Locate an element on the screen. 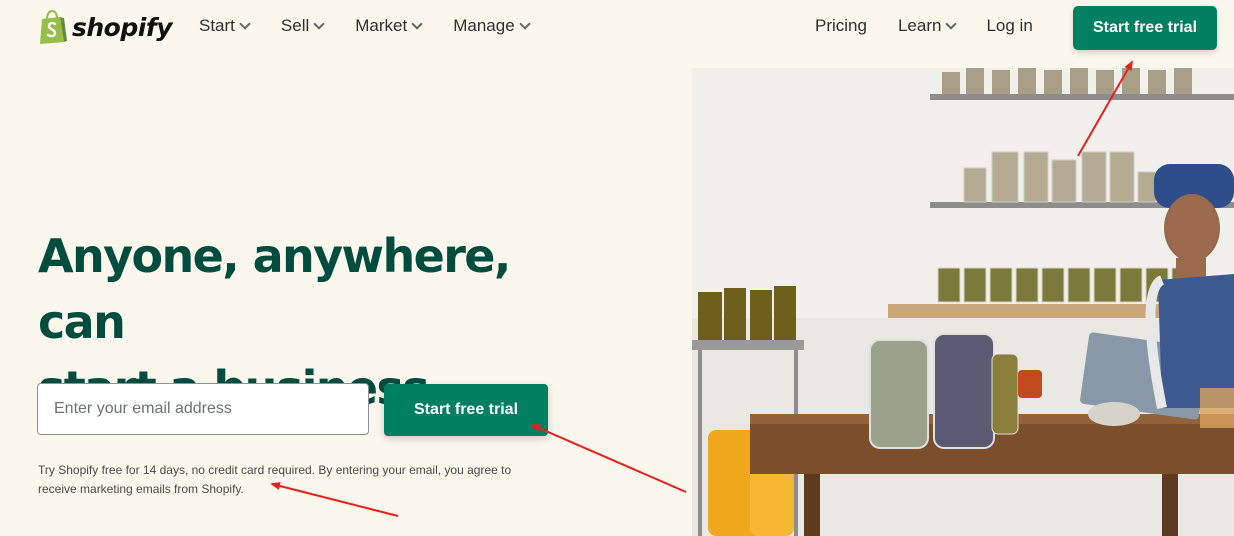 Image resolution: width=1234 pixels, height=536 pixels. hero-title-line: Anyone, anywhere, can is located at coordinates (274, 289).